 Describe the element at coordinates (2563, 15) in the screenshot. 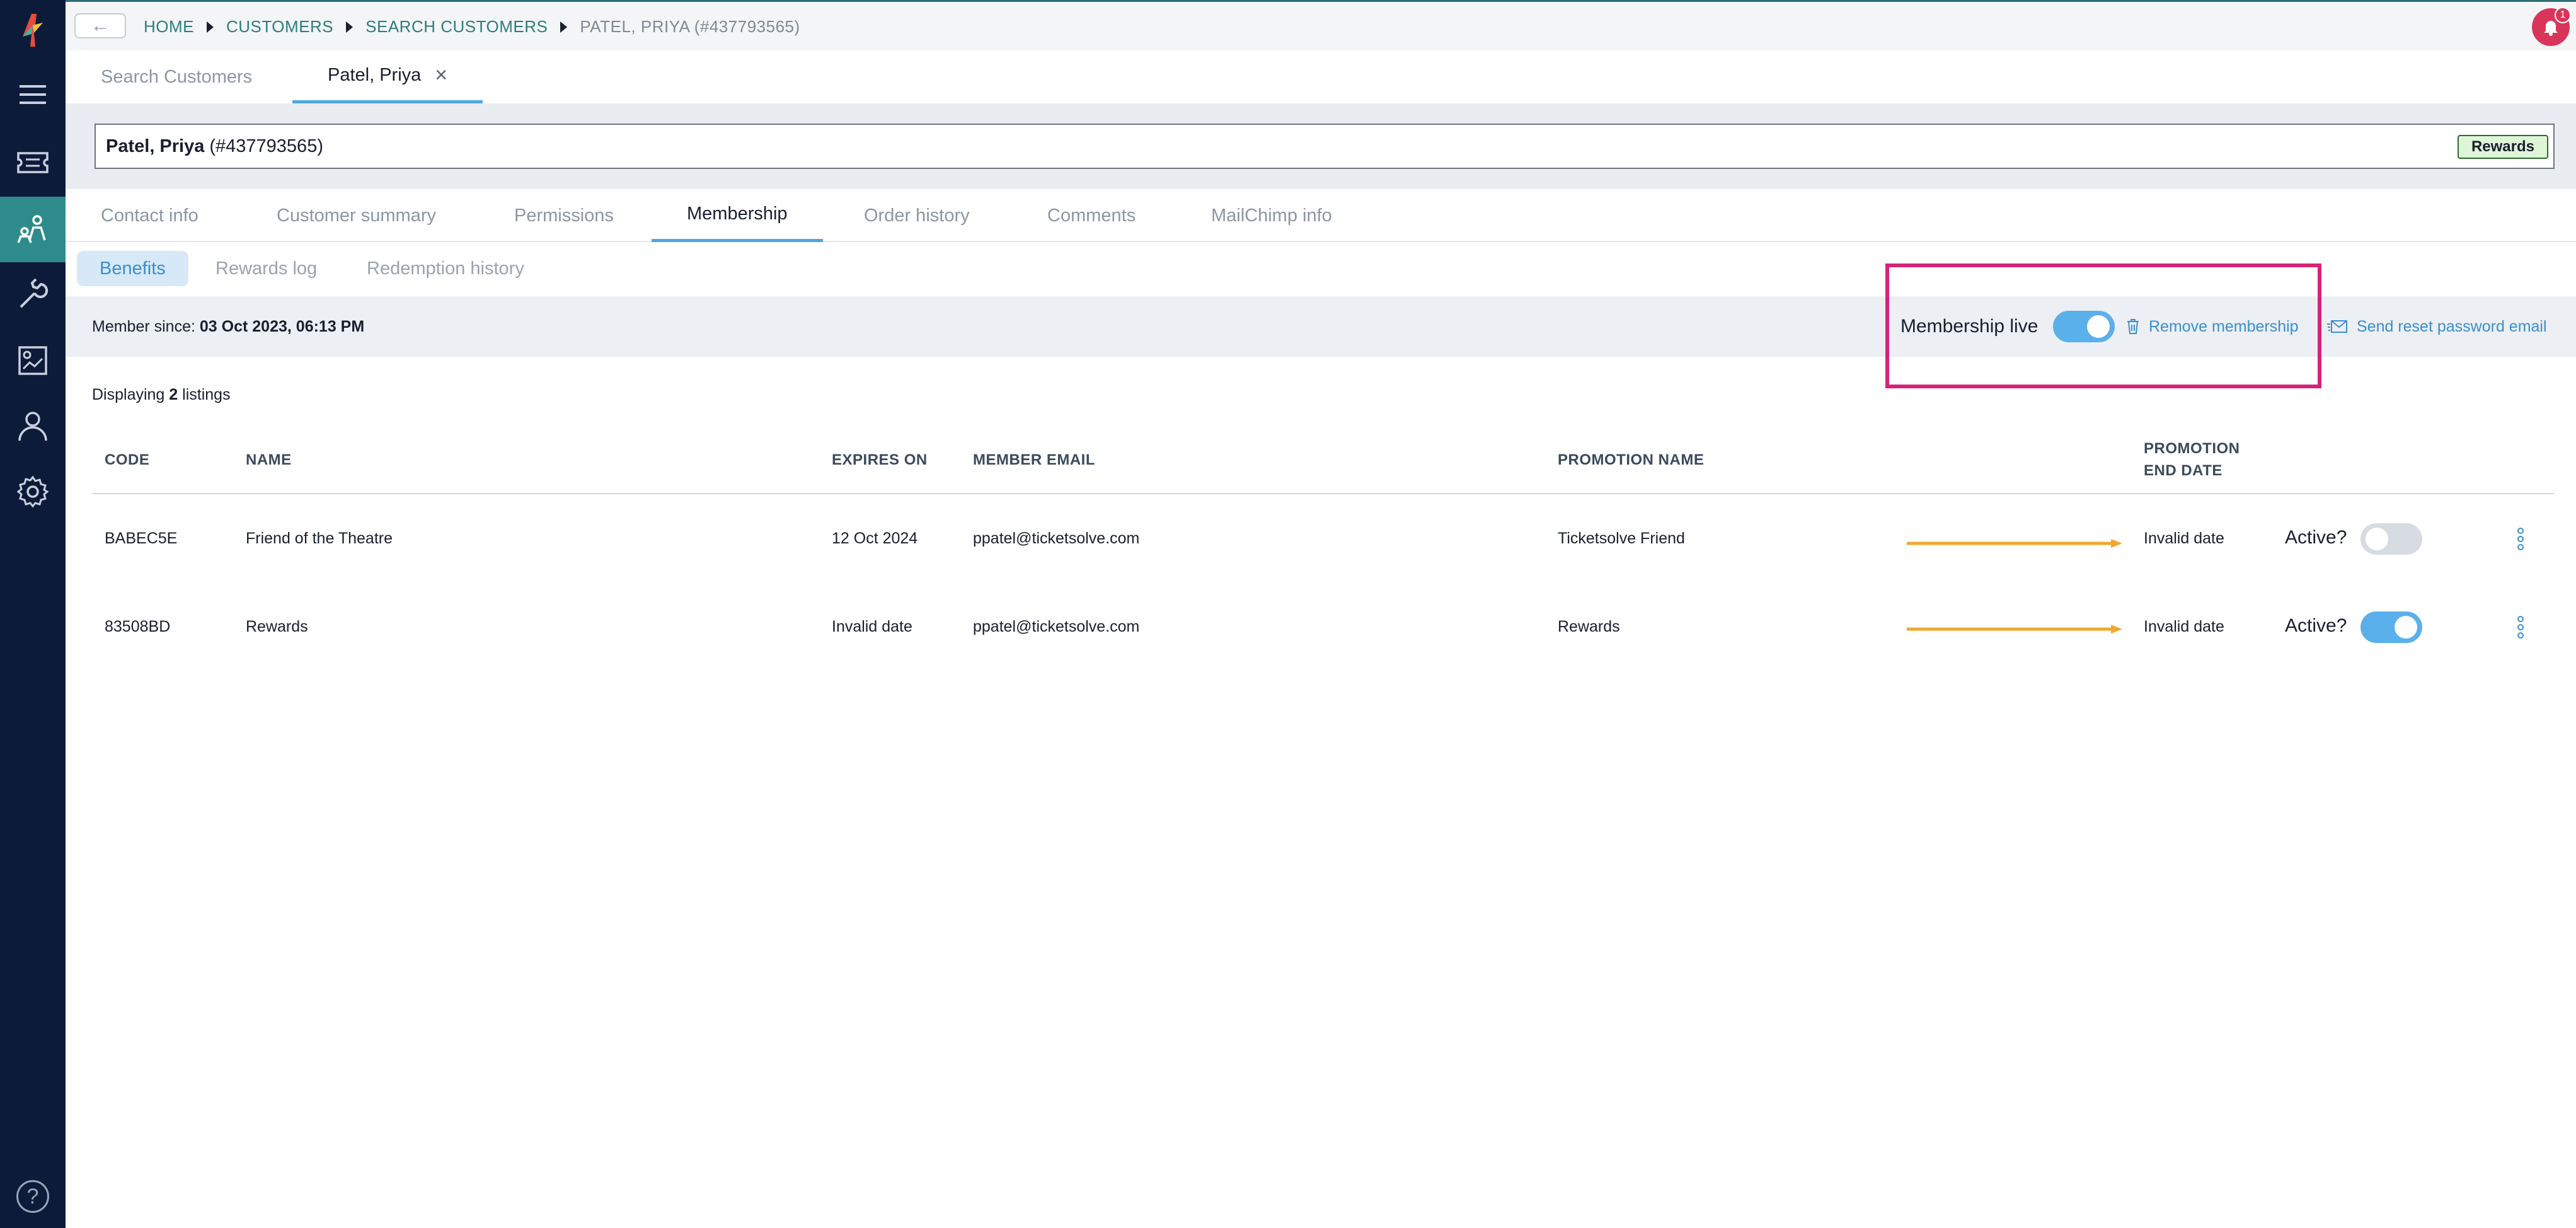

I see `notification-count-badge: 1` at that location.